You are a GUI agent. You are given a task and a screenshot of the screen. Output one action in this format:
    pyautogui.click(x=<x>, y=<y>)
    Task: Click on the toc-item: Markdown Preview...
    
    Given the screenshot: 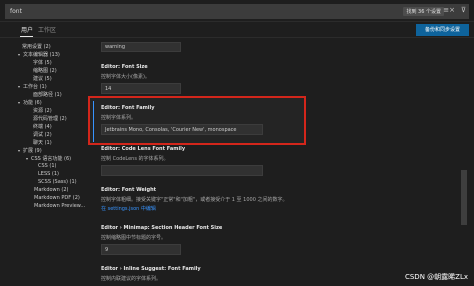 What is the action you would take?
    pyautogui.click(x=59, y=206)
    